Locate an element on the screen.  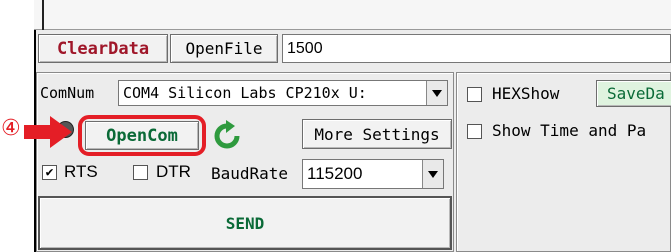
baud-rate-dropdown-arrow is located at coordinates (432, 174).